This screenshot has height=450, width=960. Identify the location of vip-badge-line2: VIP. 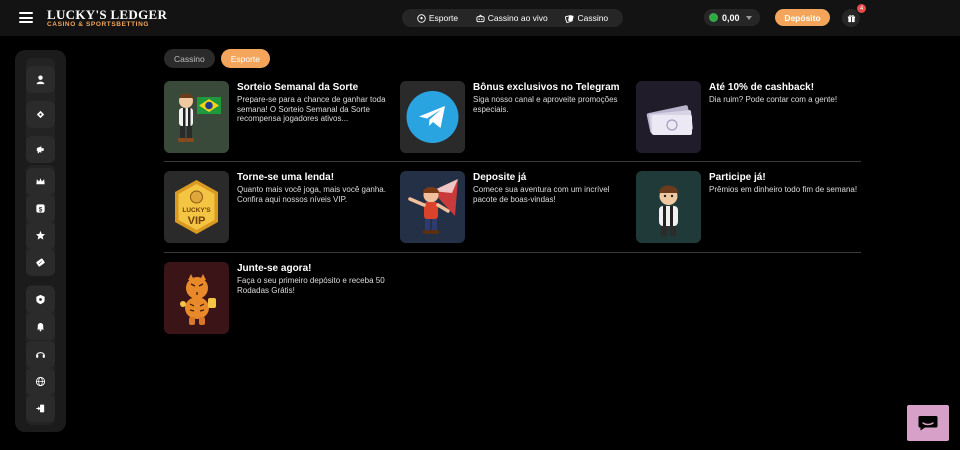
(197, 221).